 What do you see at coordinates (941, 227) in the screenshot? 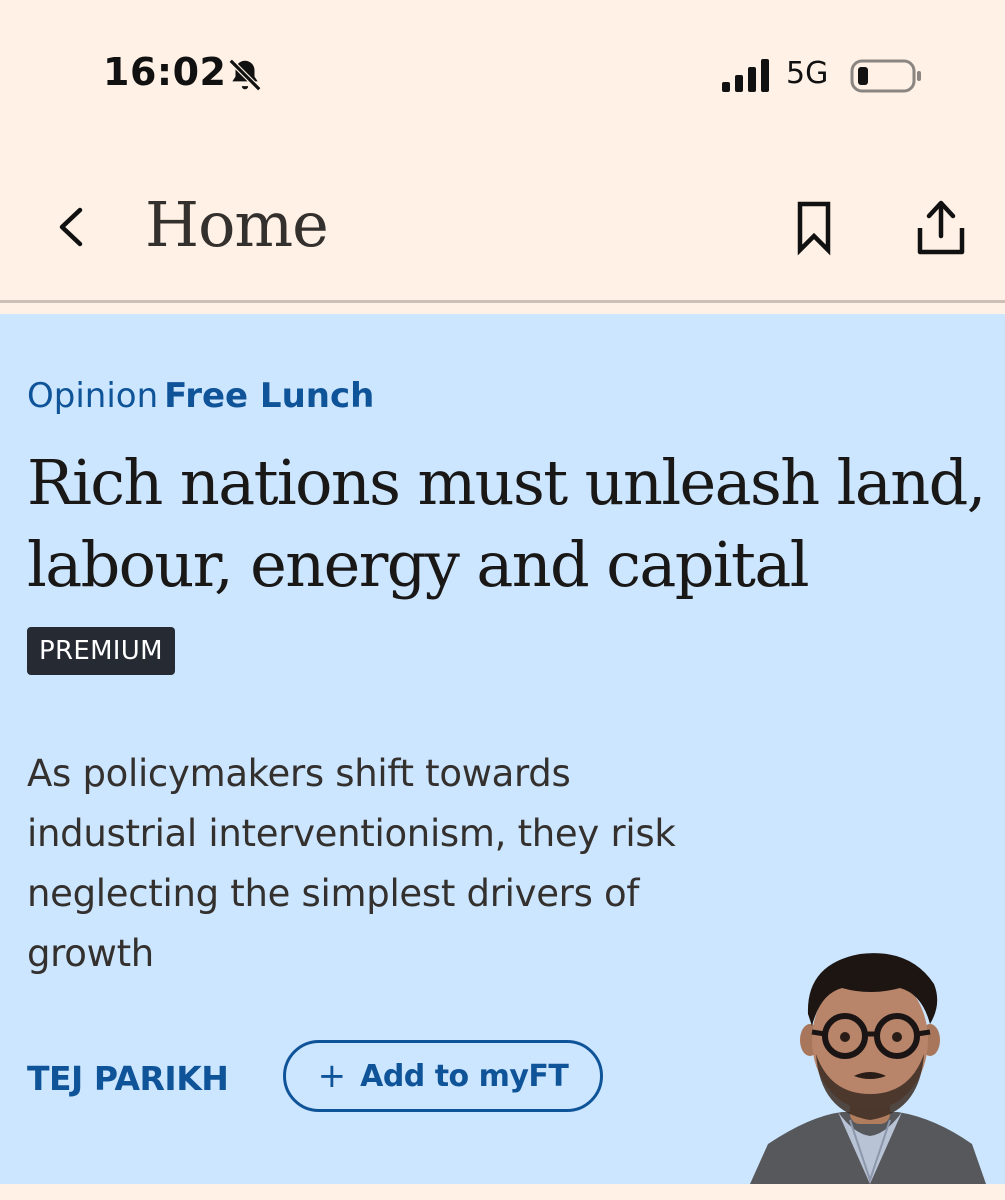
I see `share-icon` at bounding box center [941, 227].